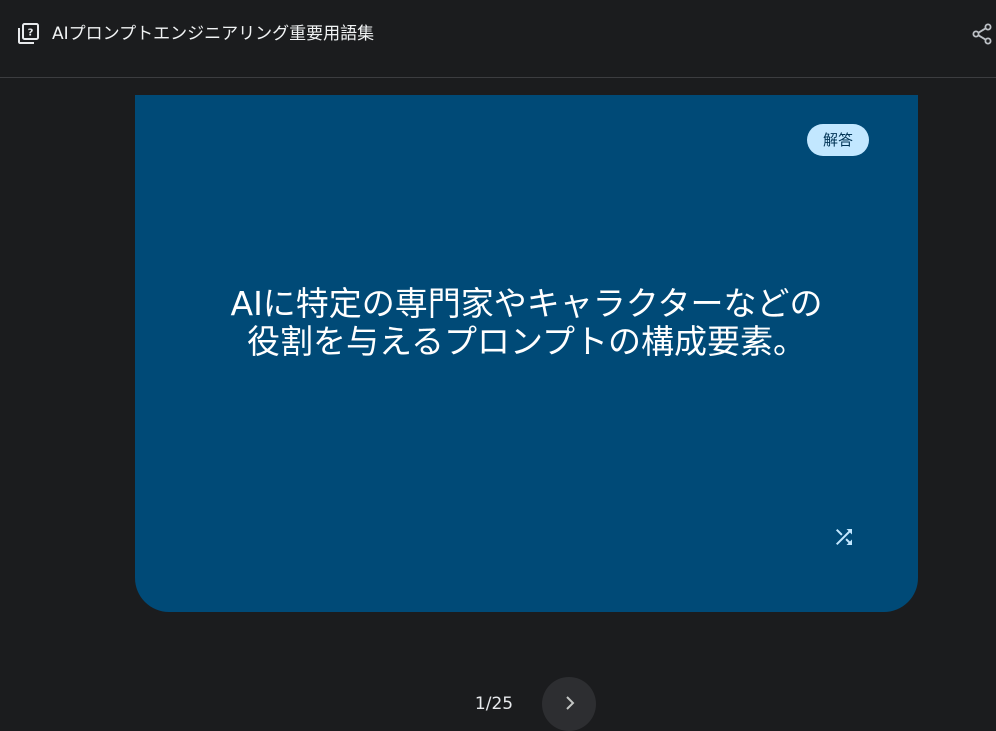 This screenshot has height=731, width=996. Describe the element at coordinates (494, 704) in the screenshot. I see `card-counter: 1/25` at that location.